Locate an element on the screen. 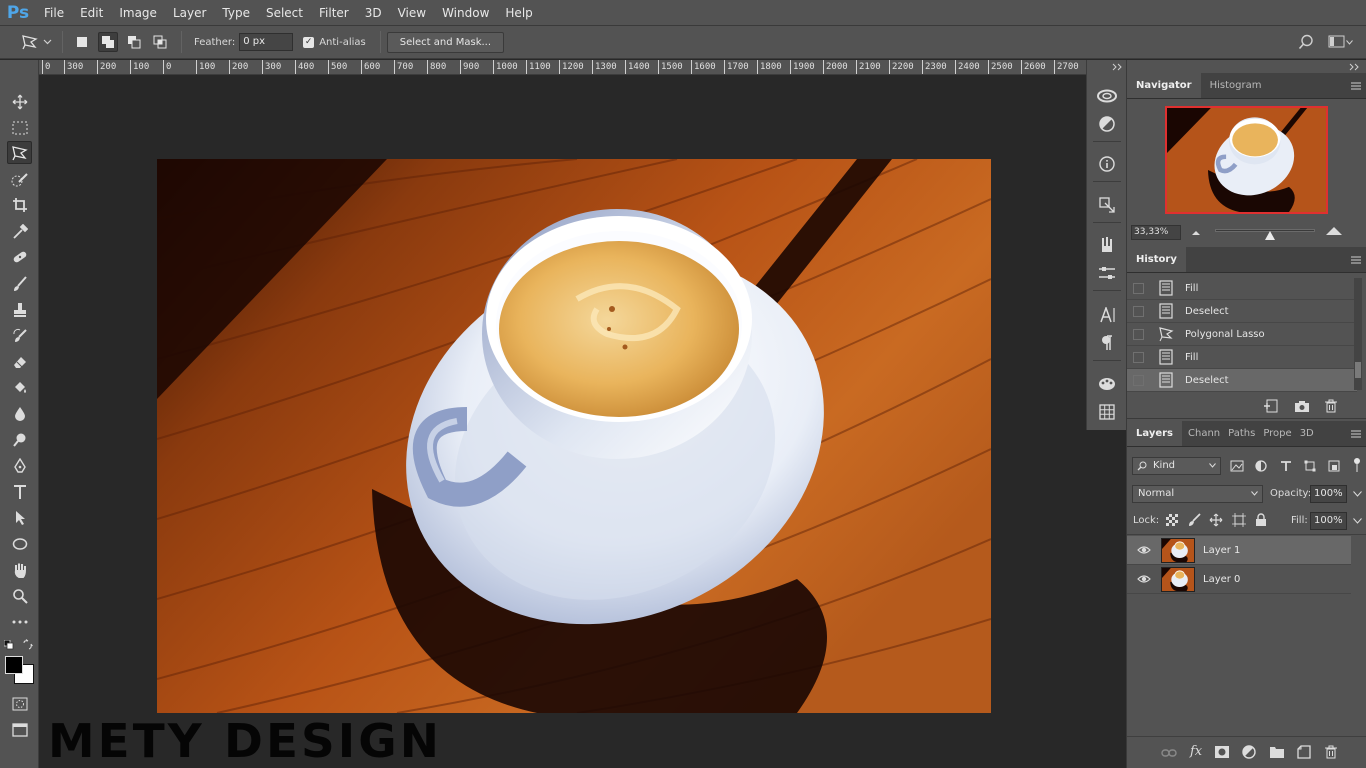  paragraph-button is located at coordinates (1107, 343).